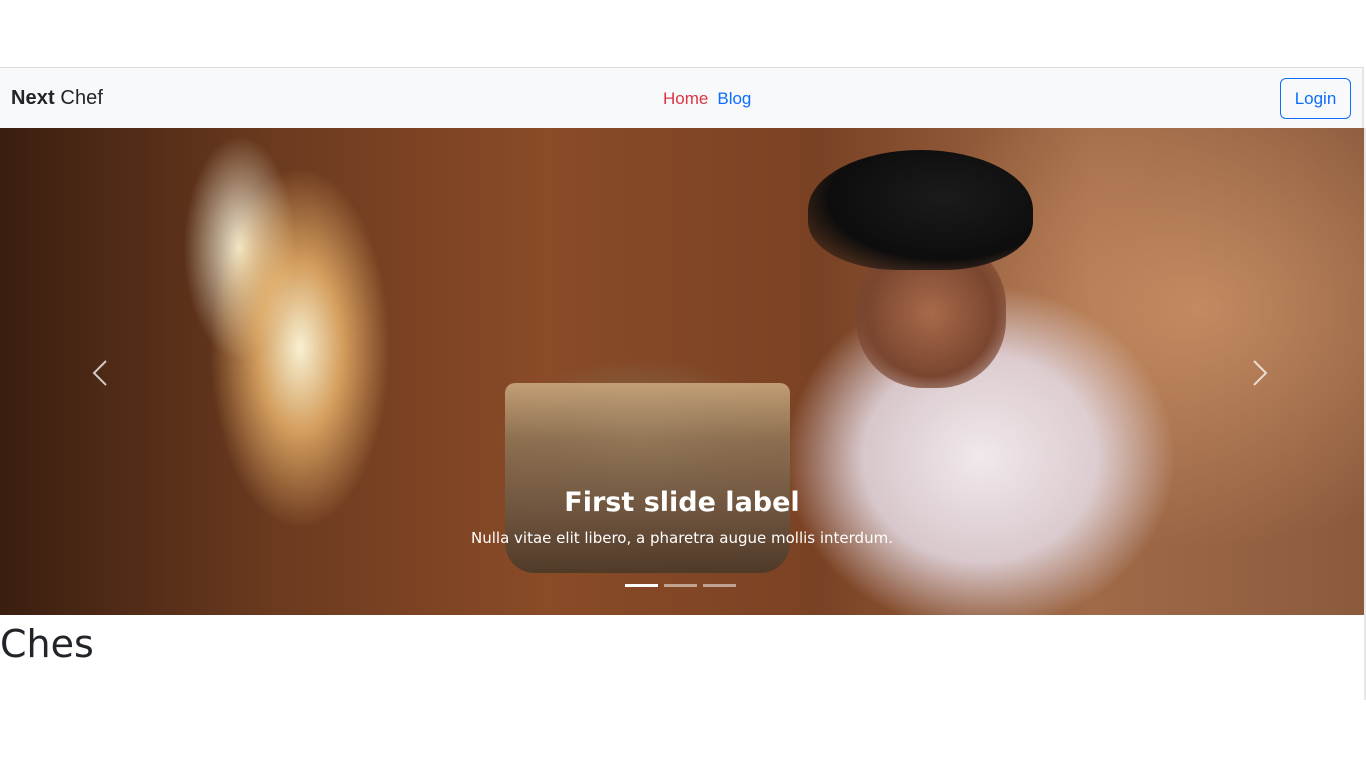  I want to click on carousel-indicators, so click(680, 585).